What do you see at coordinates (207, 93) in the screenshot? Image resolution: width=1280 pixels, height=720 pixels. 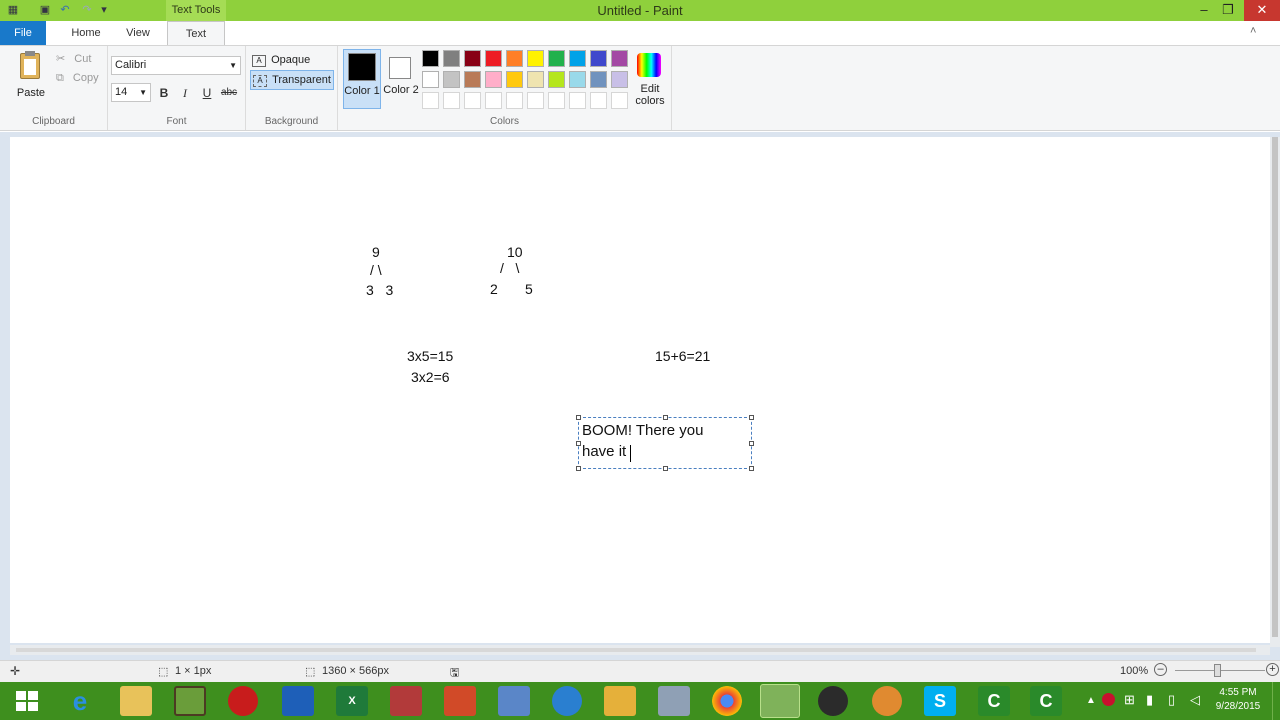 I see `underline-button: U` at bounding box center [207, 93].